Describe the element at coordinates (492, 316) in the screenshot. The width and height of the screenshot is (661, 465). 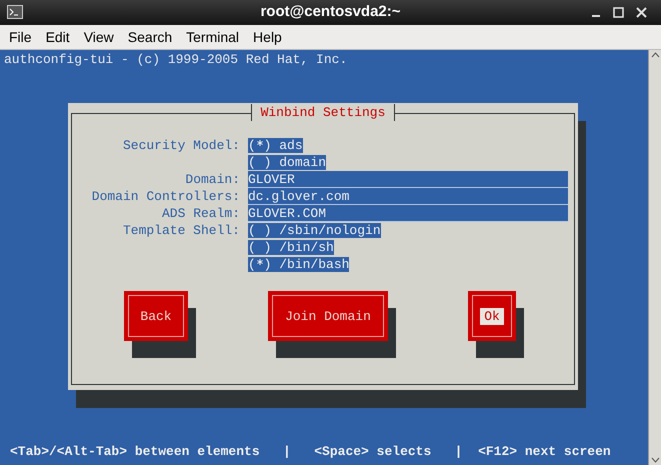
I see `dialog-button: Ok` at that location.